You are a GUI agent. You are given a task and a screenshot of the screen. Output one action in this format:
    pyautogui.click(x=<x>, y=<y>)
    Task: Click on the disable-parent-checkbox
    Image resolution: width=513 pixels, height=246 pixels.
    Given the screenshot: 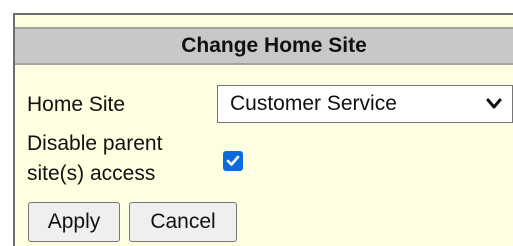 What is the action you would take?
    pyautogui.click(x=233, y=161)
    